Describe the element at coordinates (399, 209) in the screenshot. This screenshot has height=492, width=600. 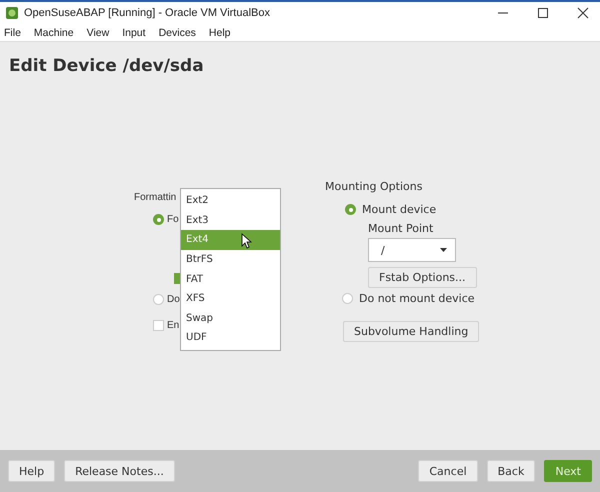
I see `option-label: Mount device` at that location.